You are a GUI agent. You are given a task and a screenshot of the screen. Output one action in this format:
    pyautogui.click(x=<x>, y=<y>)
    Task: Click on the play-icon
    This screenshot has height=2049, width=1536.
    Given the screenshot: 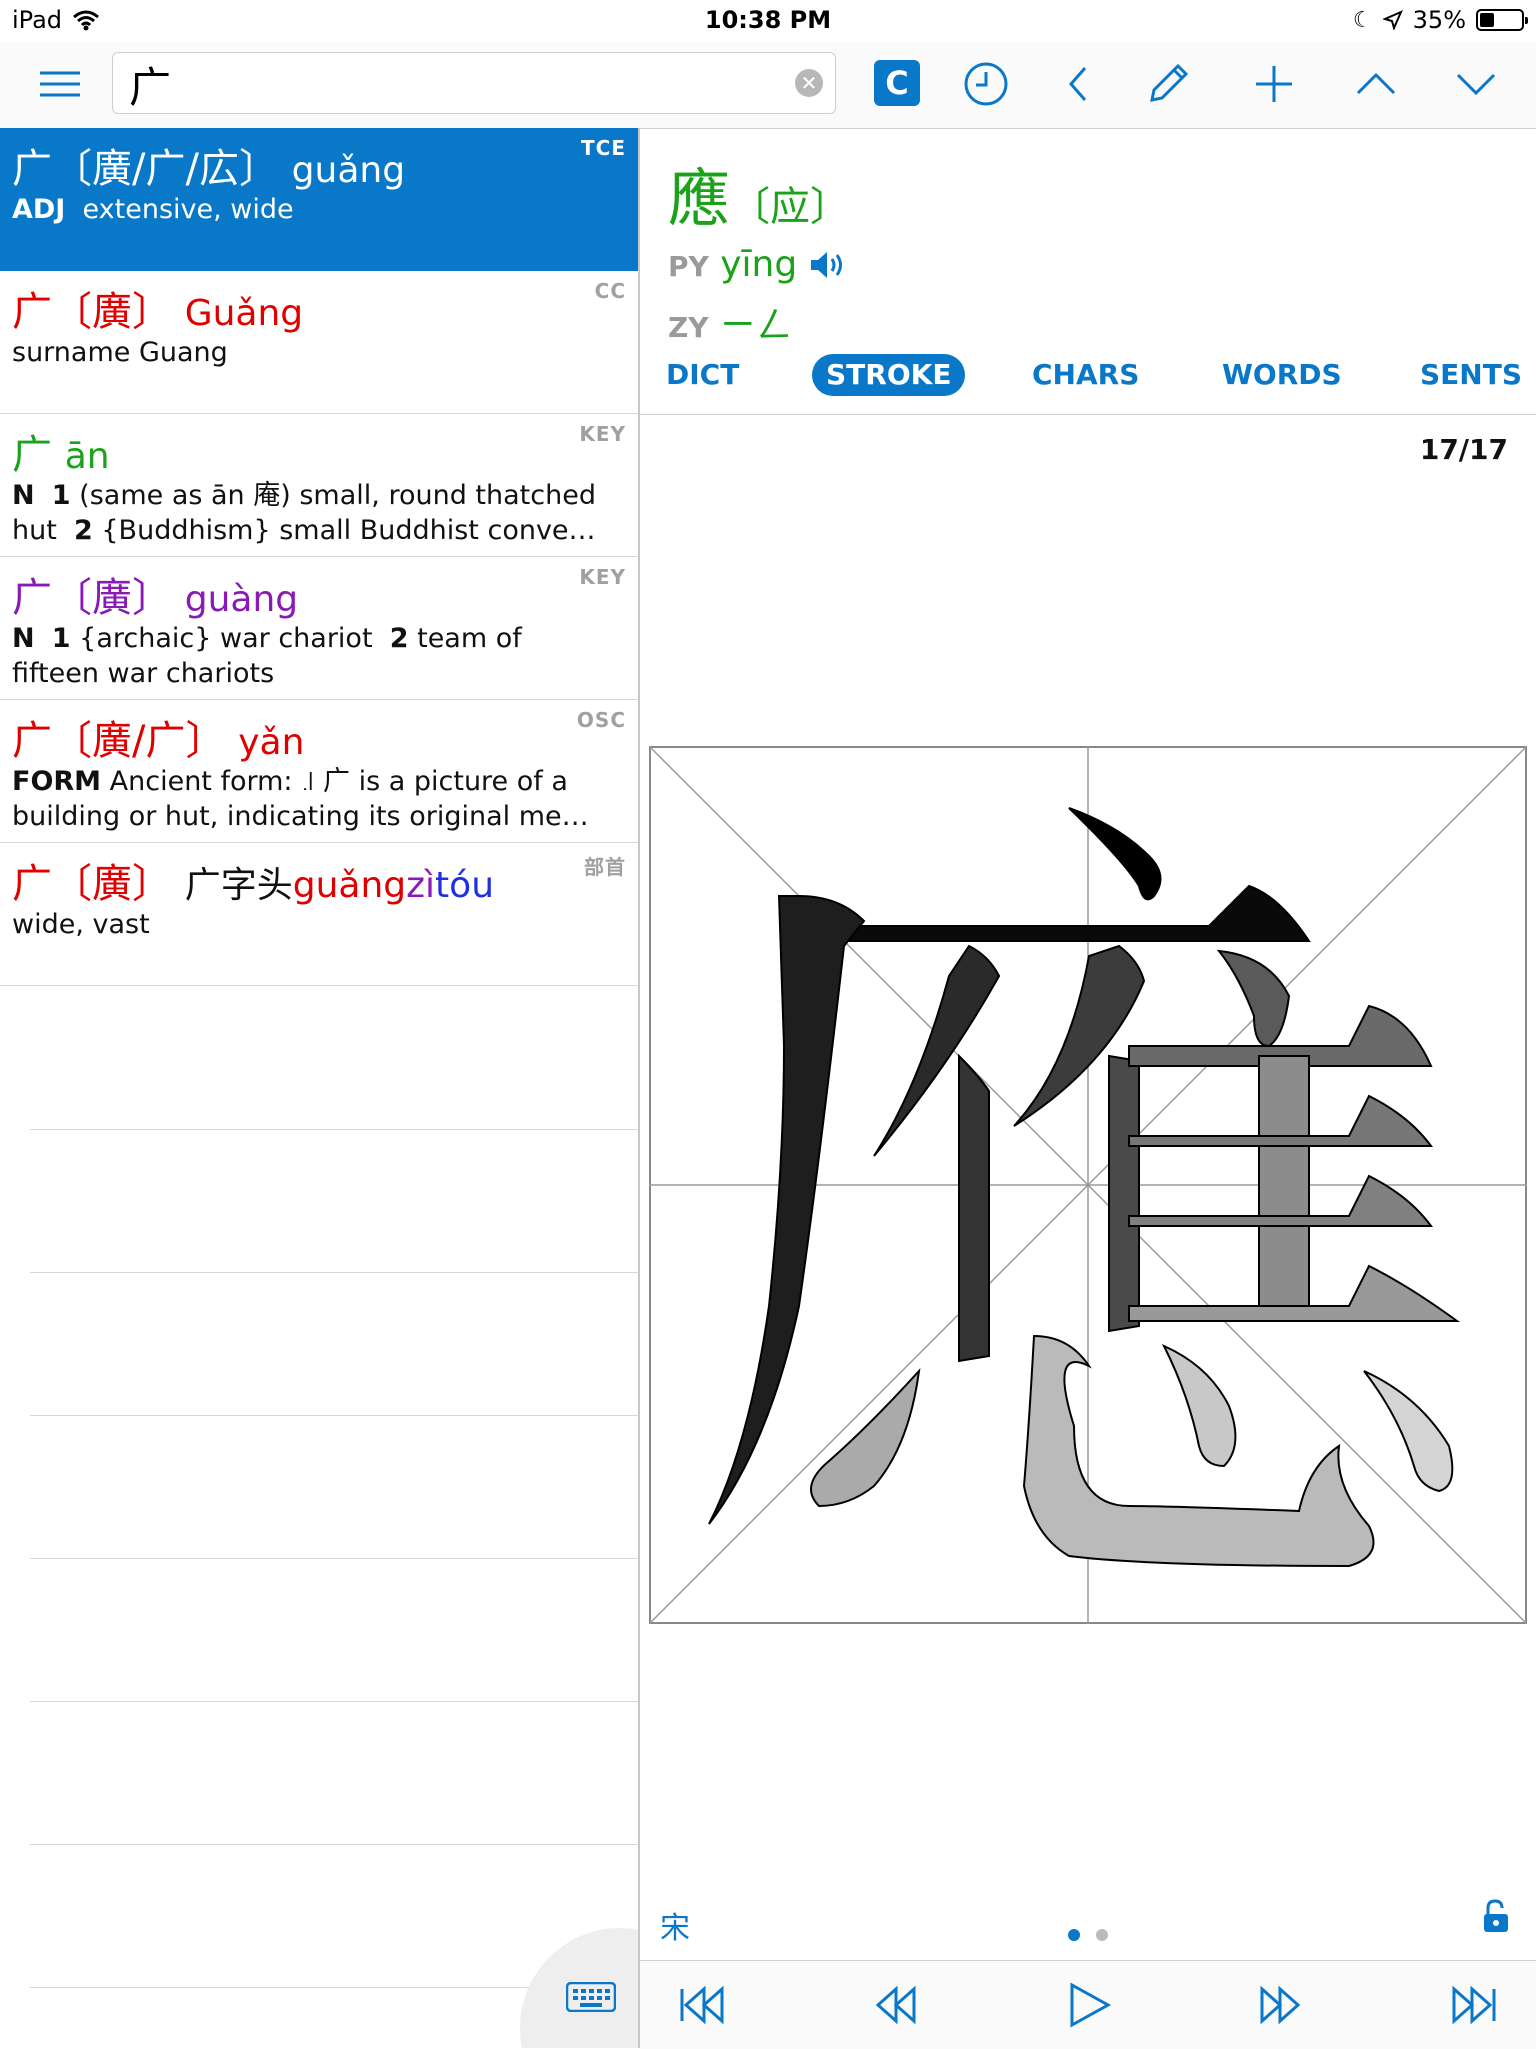 What is the action you would take?
    pyautogui.click(x=1088, y=2005)
    